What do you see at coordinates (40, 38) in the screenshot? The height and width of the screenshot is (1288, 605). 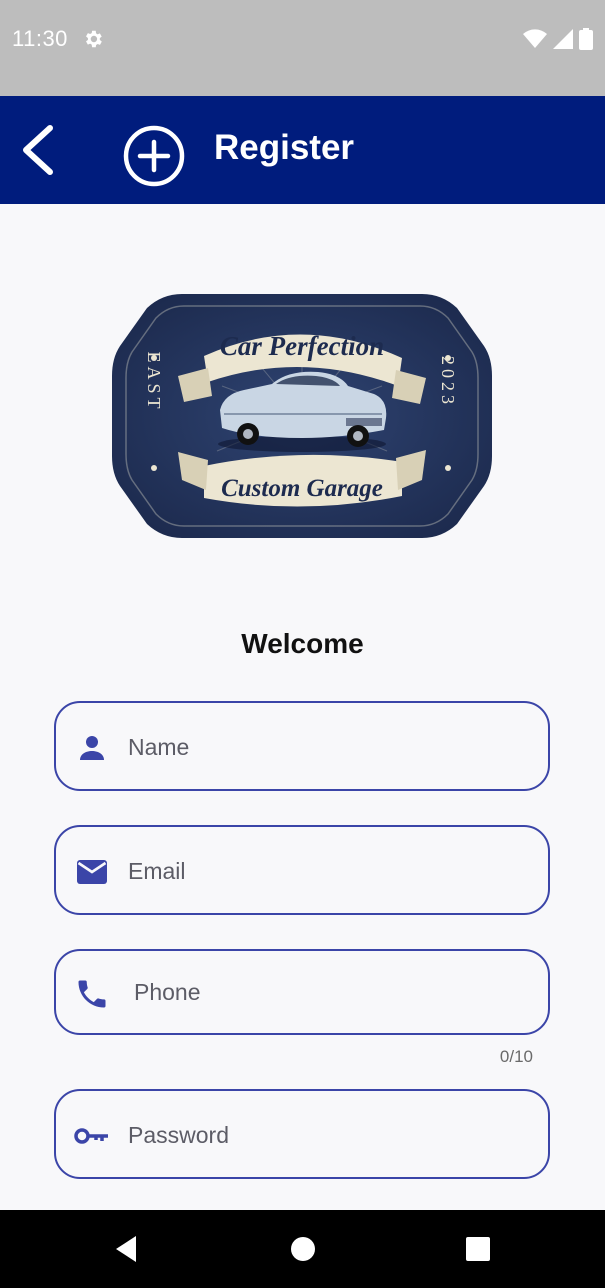 I see `status-time: 11:30` at bounding box center [40, 38].